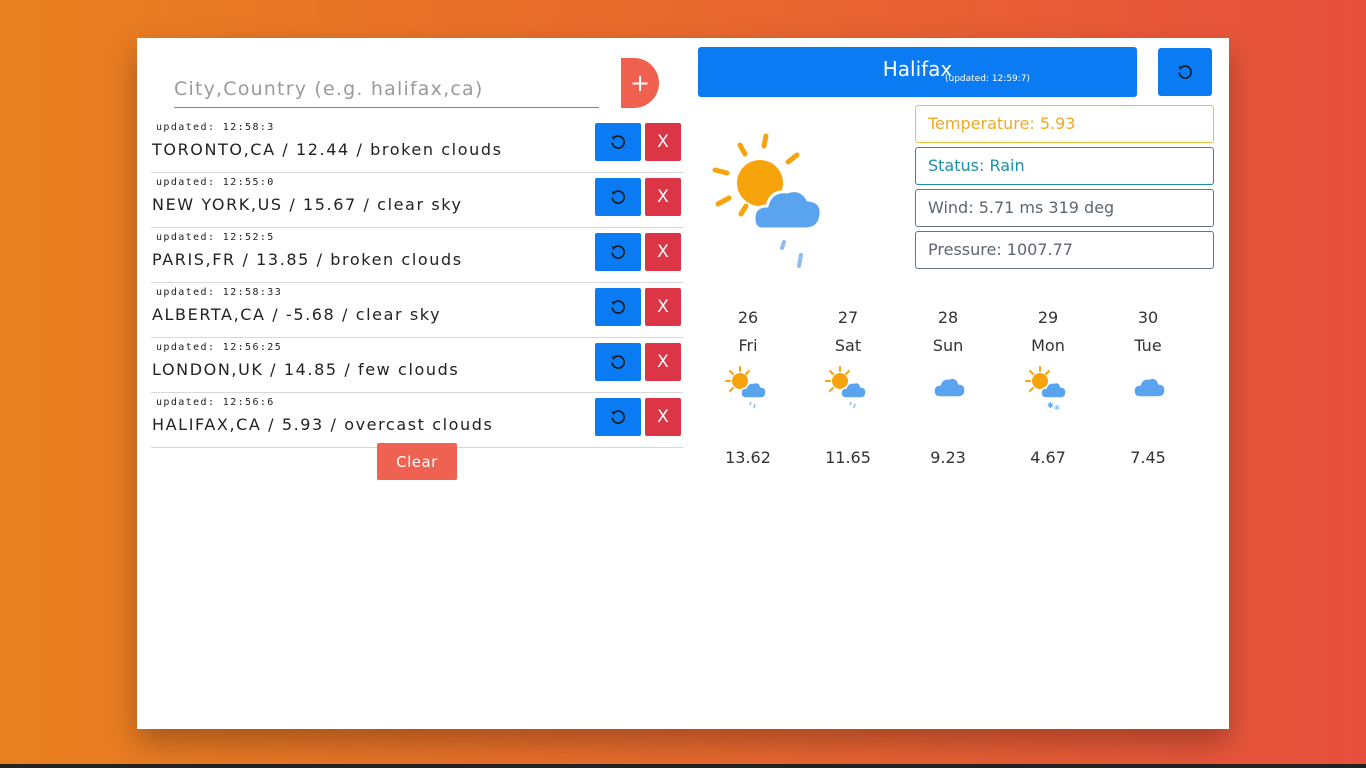  I want to click on city-updated-time: updated: 12:55:0, so click(215, 182).